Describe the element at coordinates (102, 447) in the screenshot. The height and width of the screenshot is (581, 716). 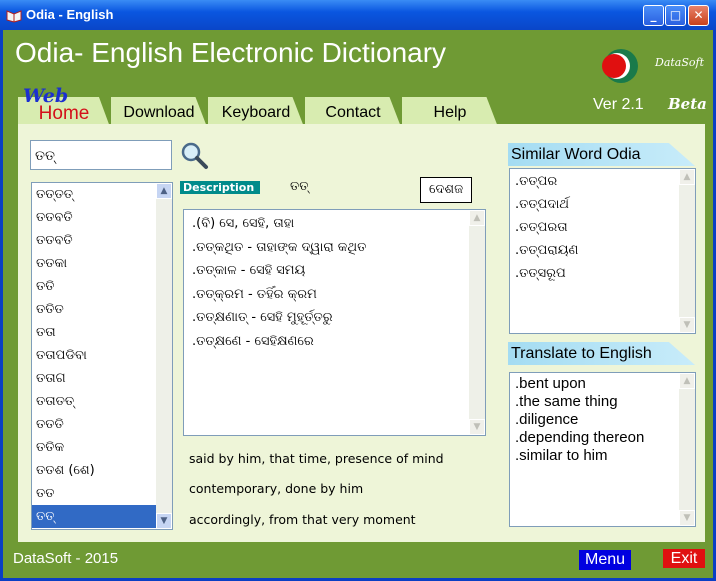
I see `list-item: ତତିକ` at that location.